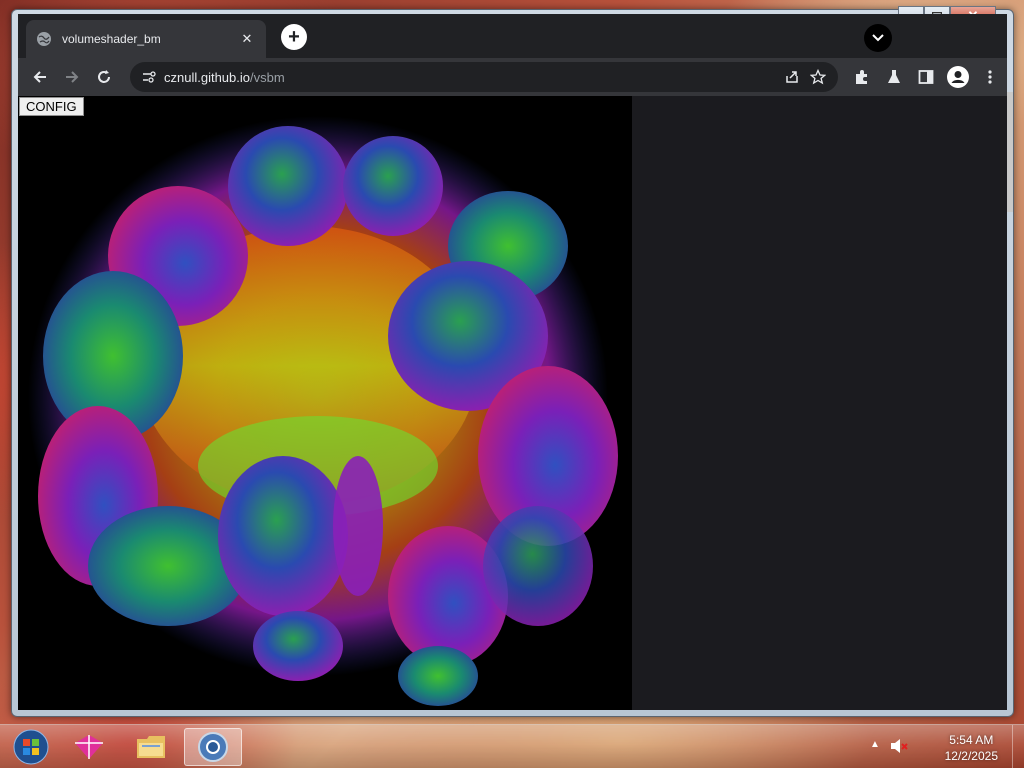 The height and width of the screenshot is (768, 1024). I want to click on tab-search-button, so click(878, 38).